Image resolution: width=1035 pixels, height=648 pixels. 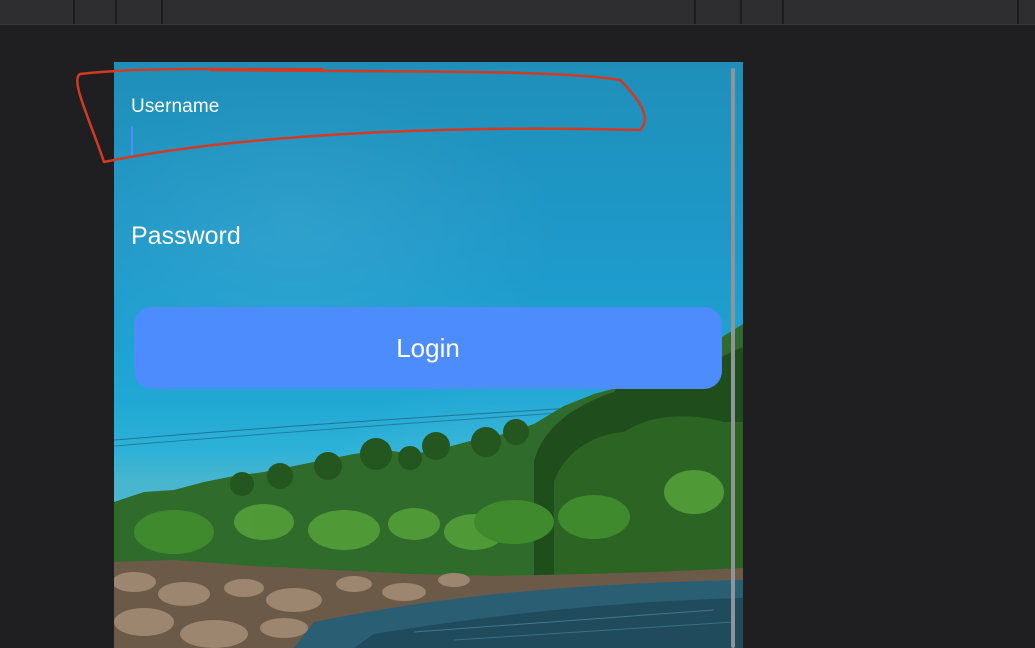 I want to click on vertical-scrollbar, so click(x=733, y=358).